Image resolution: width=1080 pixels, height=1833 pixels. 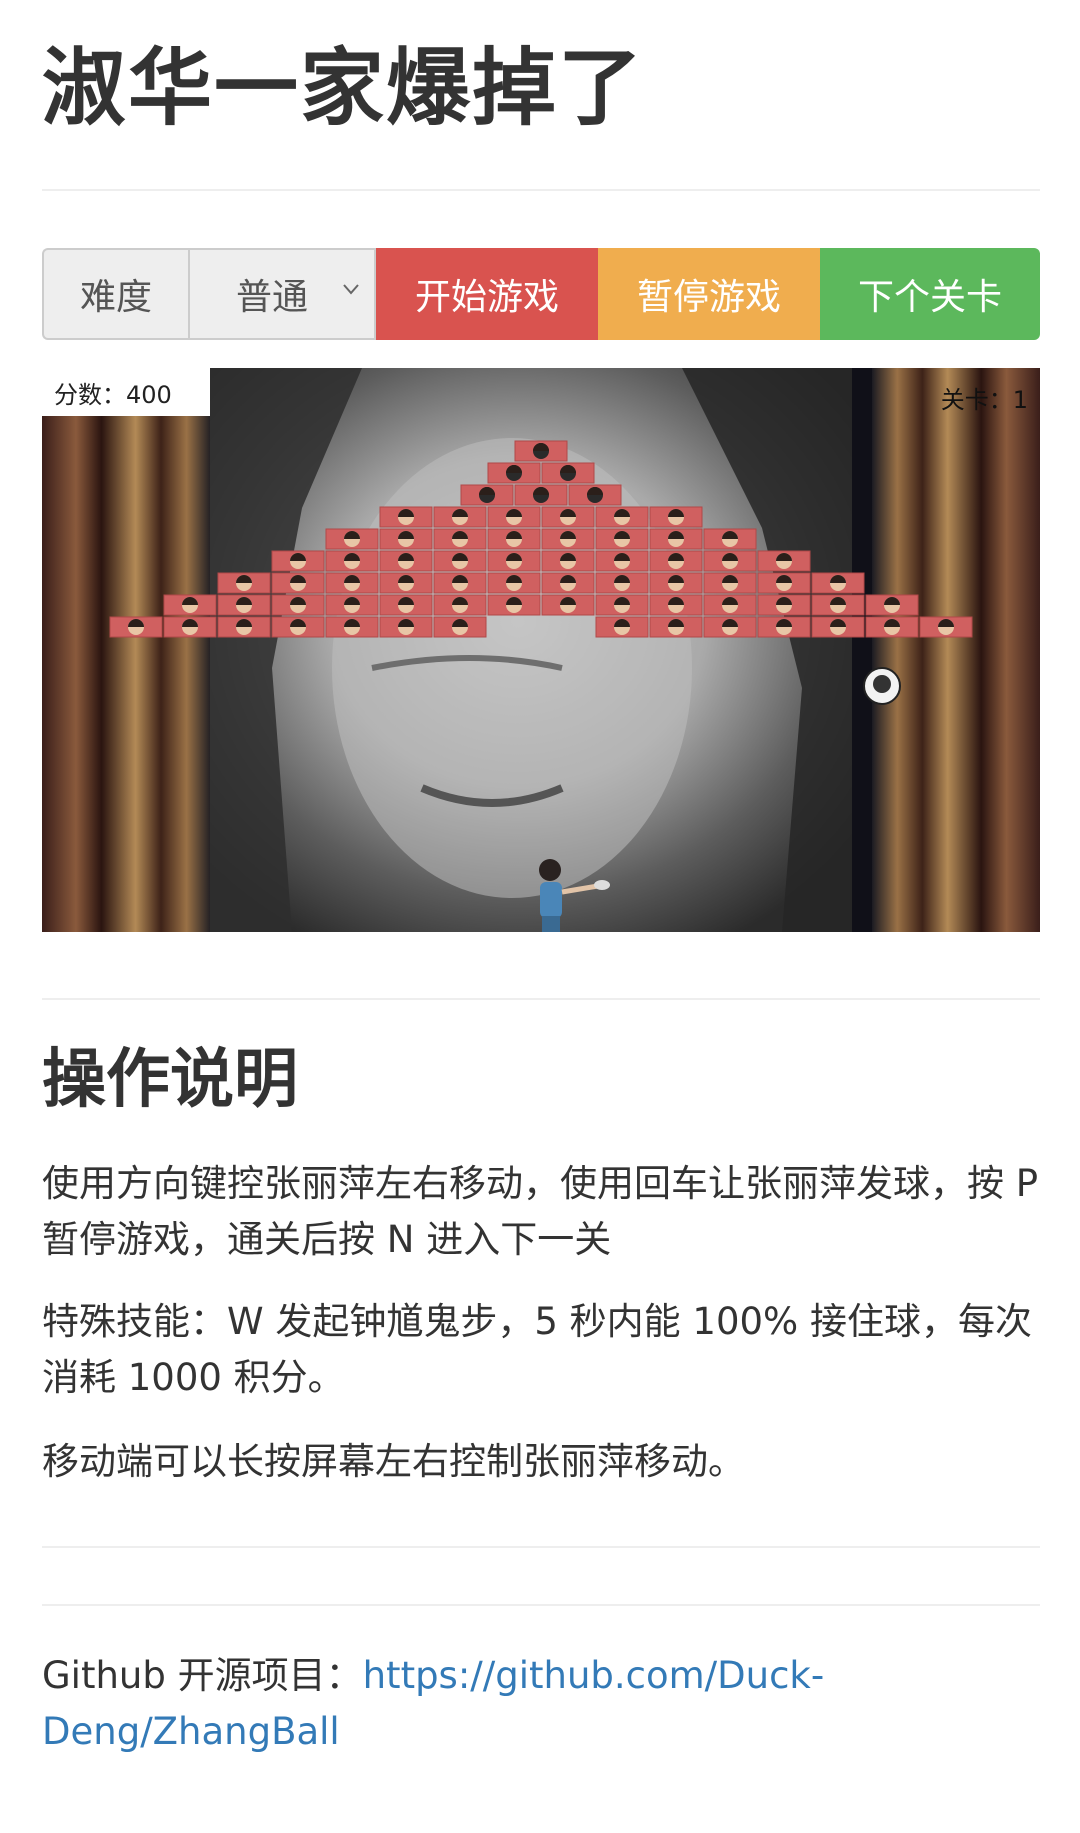 What do you see at coordinates (709, 294) in the screenshot?
I see `pause-game-button: 暂停游戏` at bounding box center [709, 294].